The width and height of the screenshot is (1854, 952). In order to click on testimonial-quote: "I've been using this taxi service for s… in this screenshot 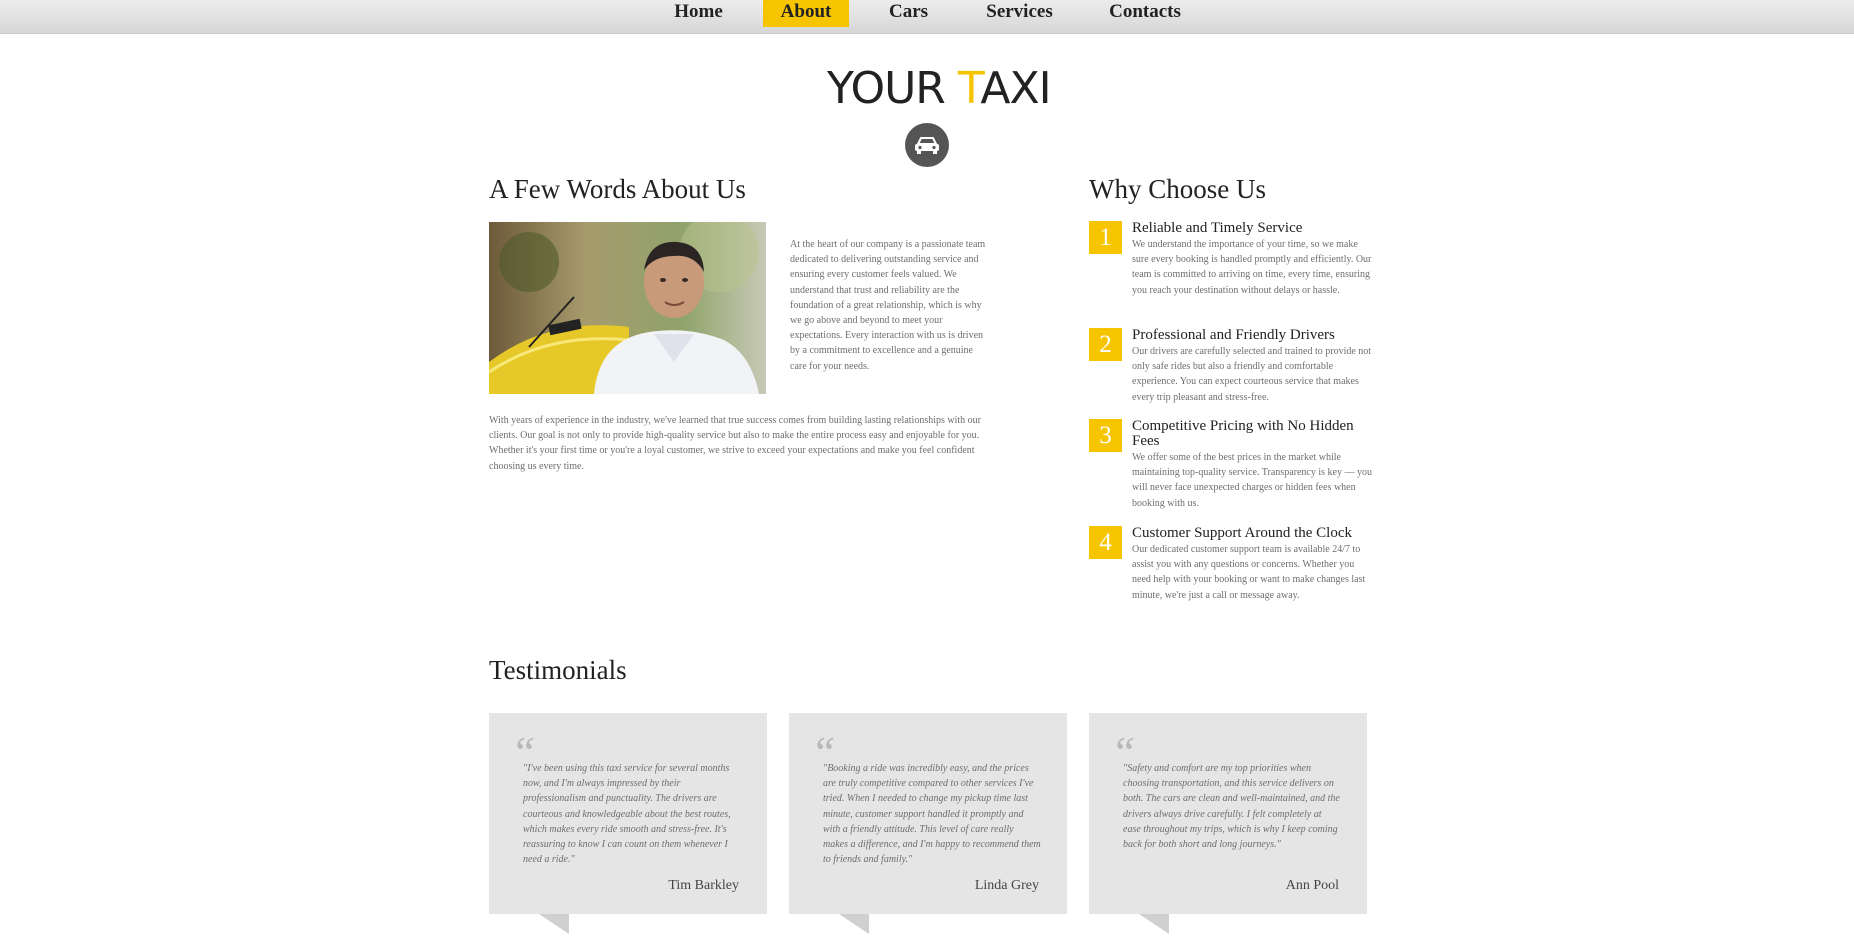, I will do `click(627, 814)`.